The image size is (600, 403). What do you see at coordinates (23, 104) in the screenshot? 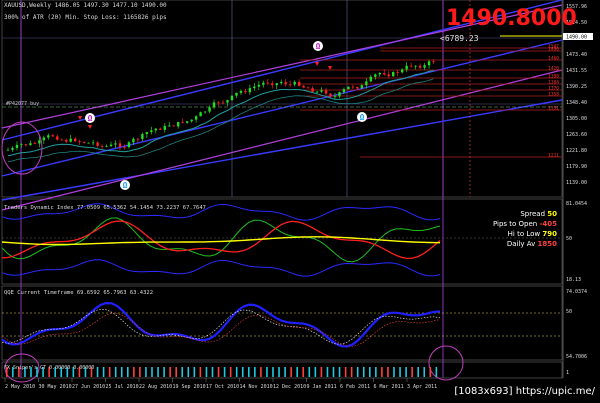
I see `order-label: #P42077 buy` at bounding box center [23, 104].